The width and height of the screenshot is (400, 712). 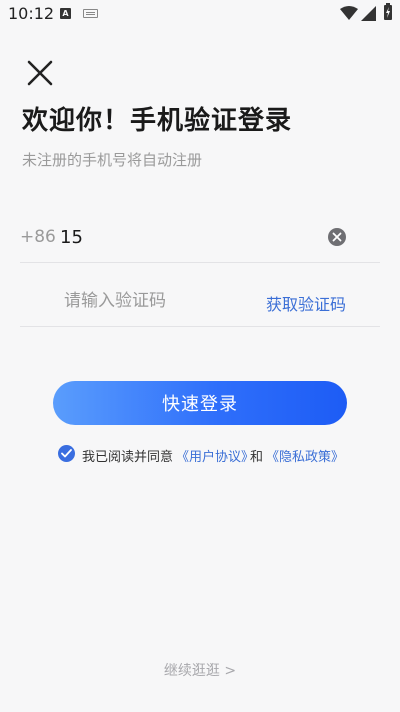 What do you see at coordinates (257, 457) in the screenshot?
I see `agreement-and-text: 和` at bounding box center [257, 457].